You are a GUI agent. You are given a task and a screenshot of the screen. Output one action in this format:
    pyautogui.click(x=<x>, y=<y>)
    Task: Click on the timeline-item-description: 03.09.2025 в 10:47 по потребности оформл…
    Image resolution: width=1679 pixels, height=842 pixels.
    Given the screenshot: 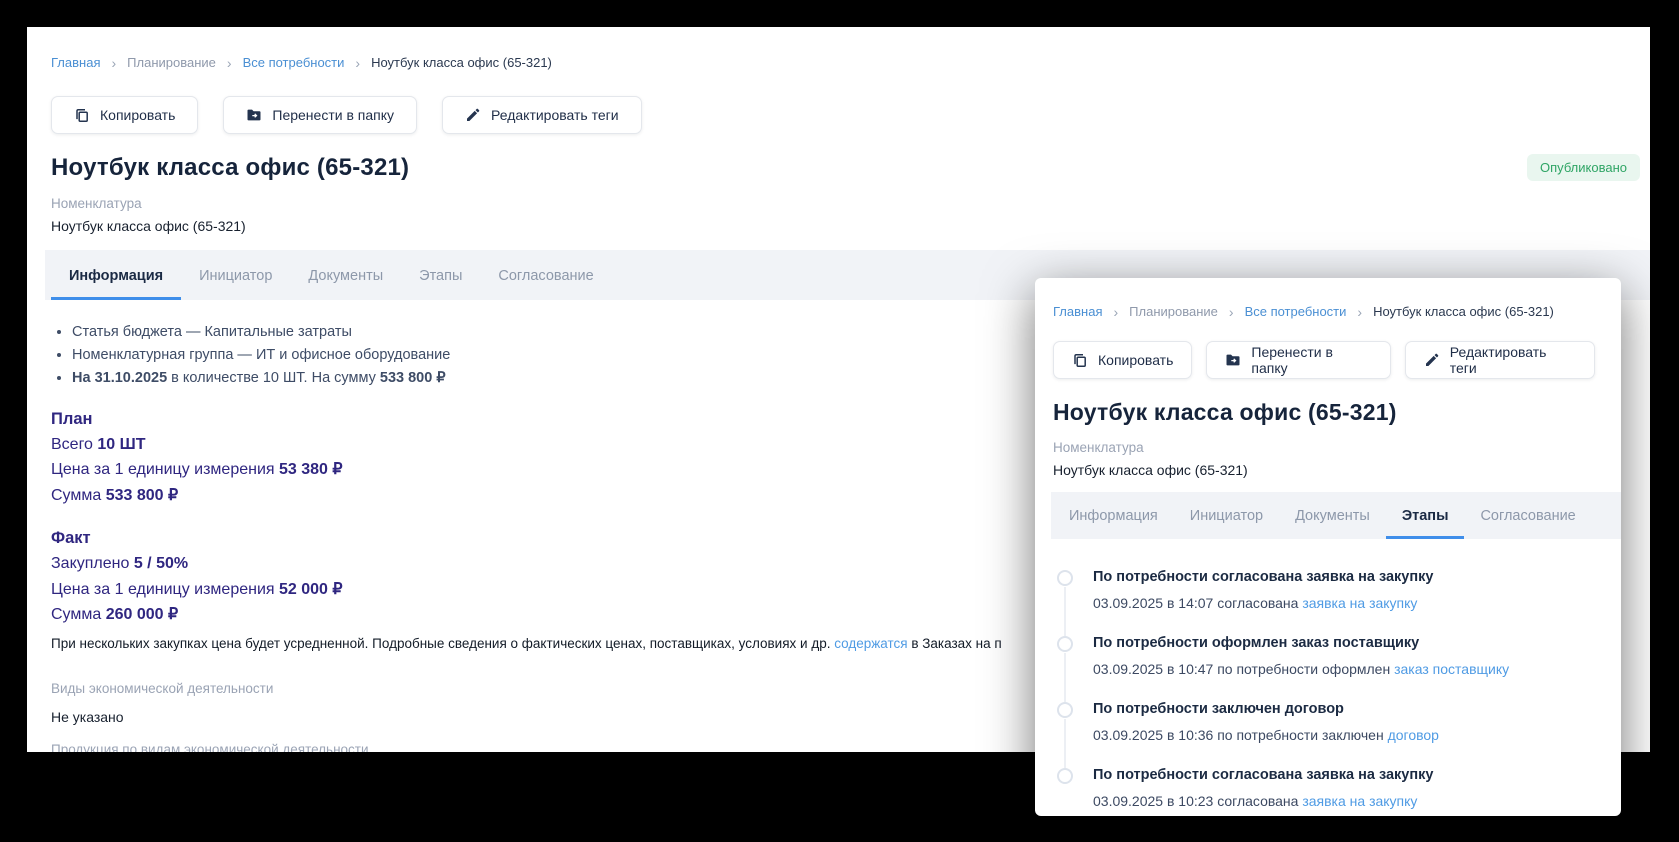 What is the action you would take?
    pyautogui.click(x=1344, y=669)
    